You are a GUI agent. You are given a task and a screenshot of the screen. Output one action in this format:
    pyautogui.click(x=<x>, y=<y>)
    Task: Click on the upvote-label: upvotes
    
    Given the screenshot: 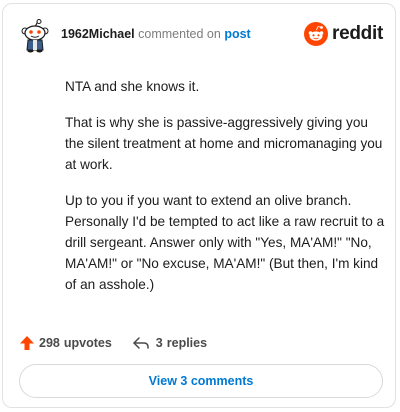 What is the action you would take?
    pyautogui.click(x=87, y=343)
    